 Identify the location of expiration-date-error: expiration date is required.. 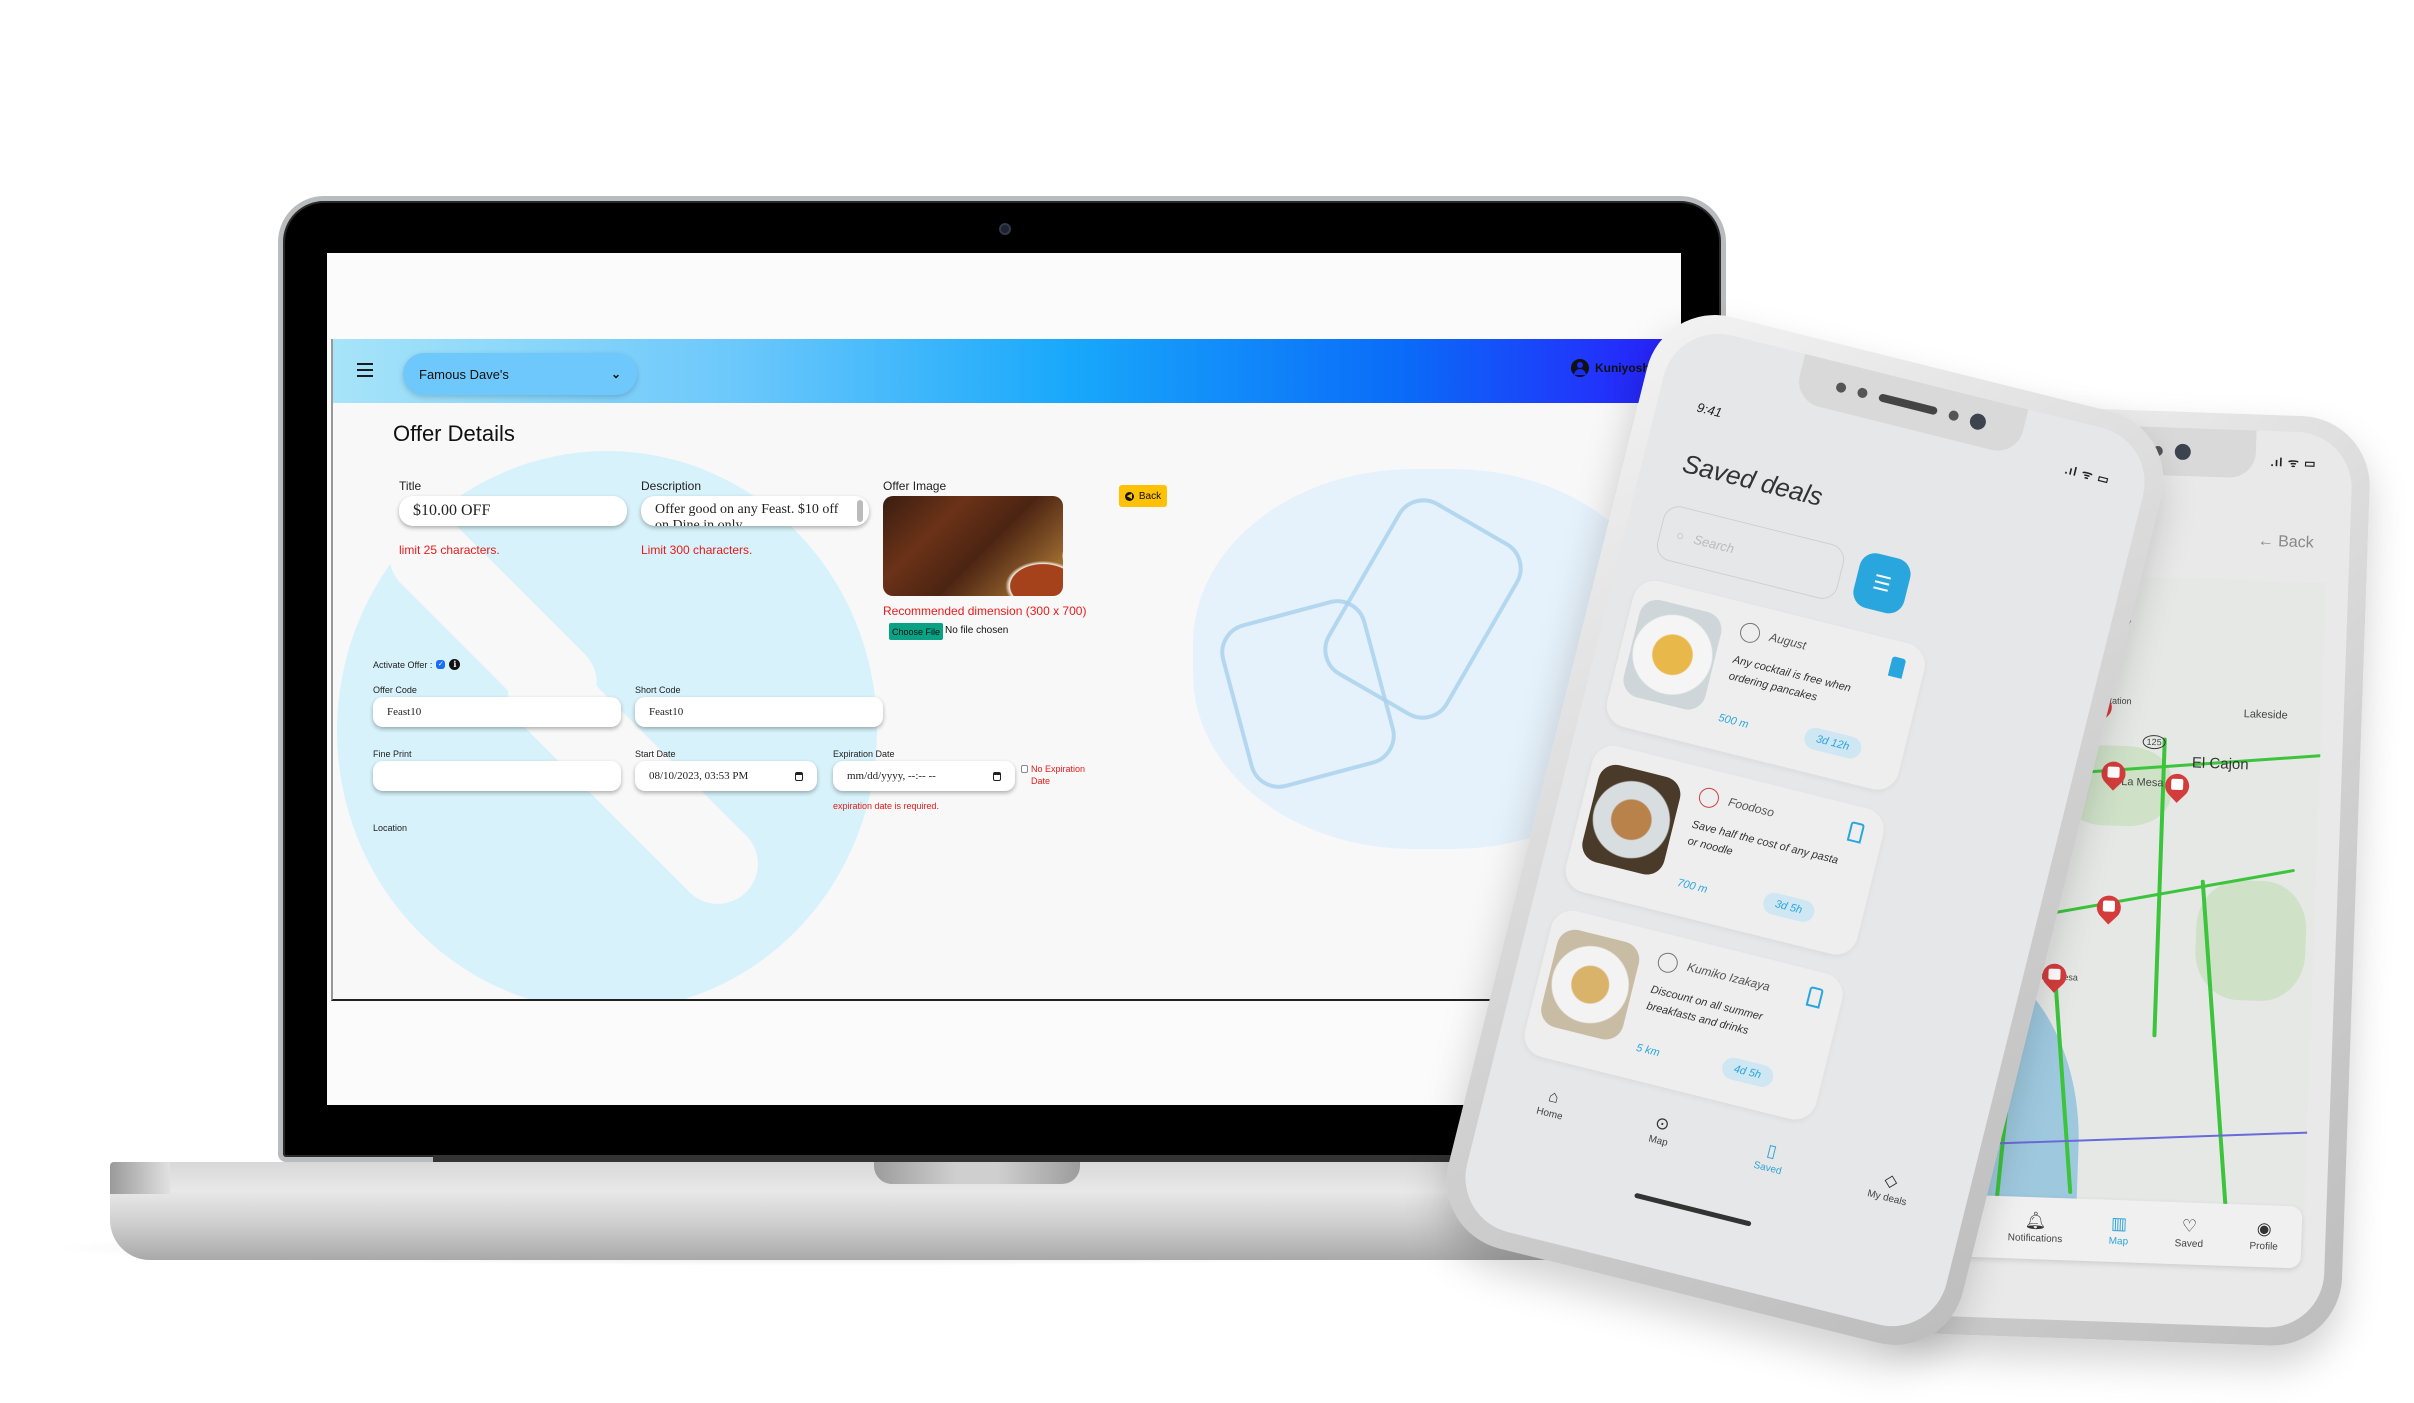
(886, 806).